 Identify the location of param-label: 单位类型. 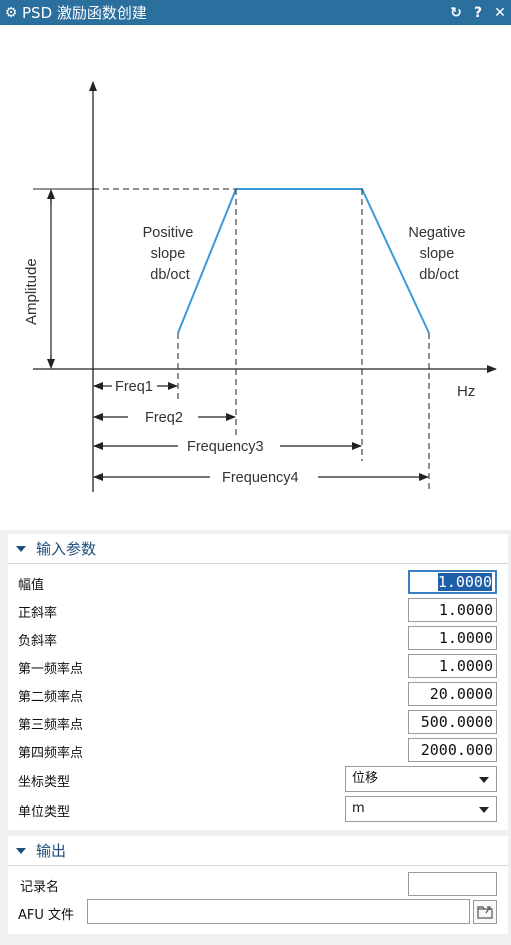
(44, 812).